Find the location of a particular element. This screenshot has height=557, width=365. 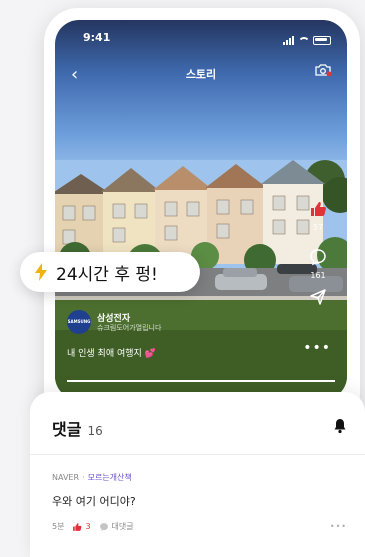

more-icon: ••• is located at coordinates (317, 348).